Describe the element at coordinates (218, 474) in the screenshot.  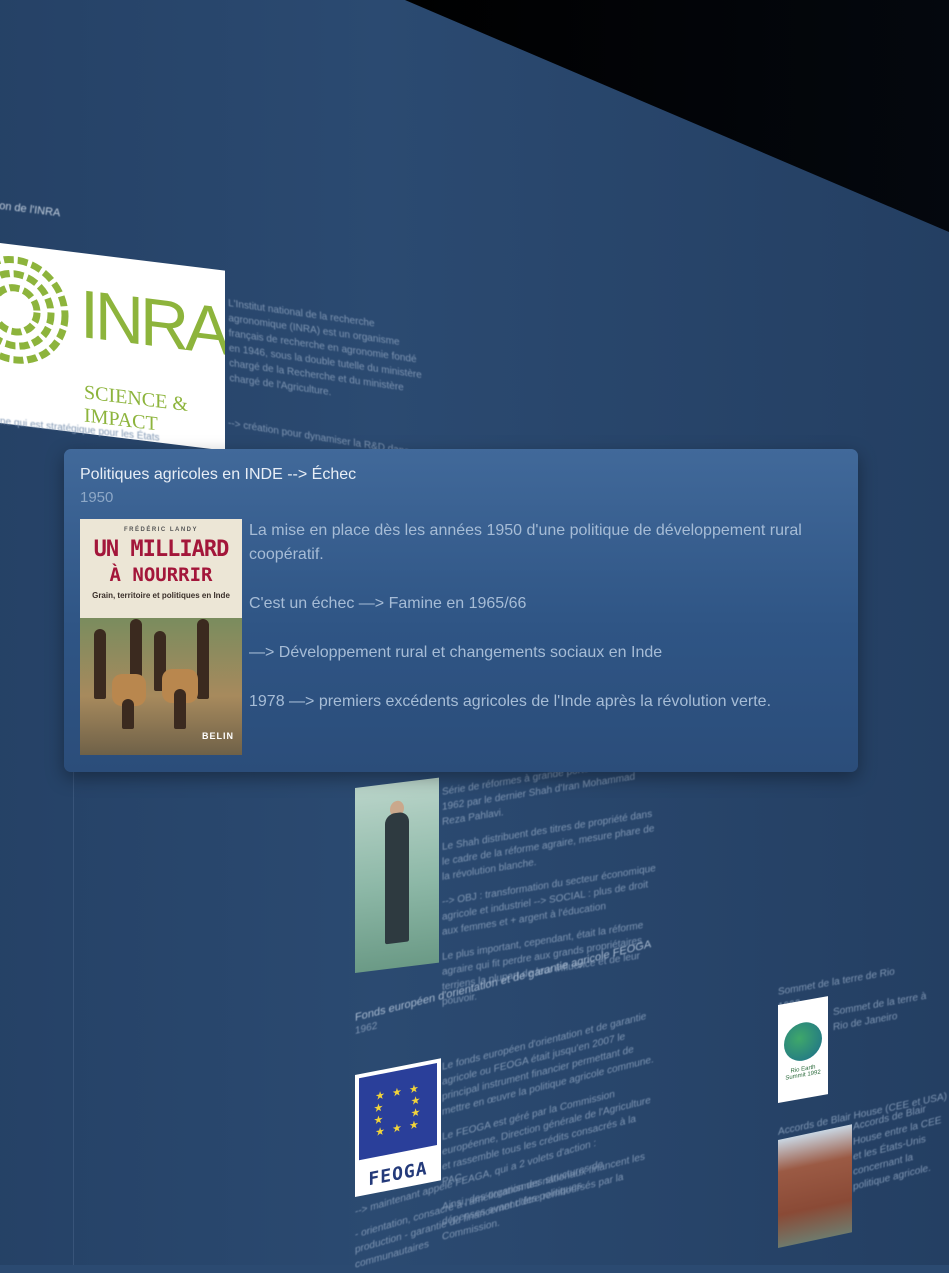
I see `card-title: Politiques agricoles en INDE --> Échec` at that location.